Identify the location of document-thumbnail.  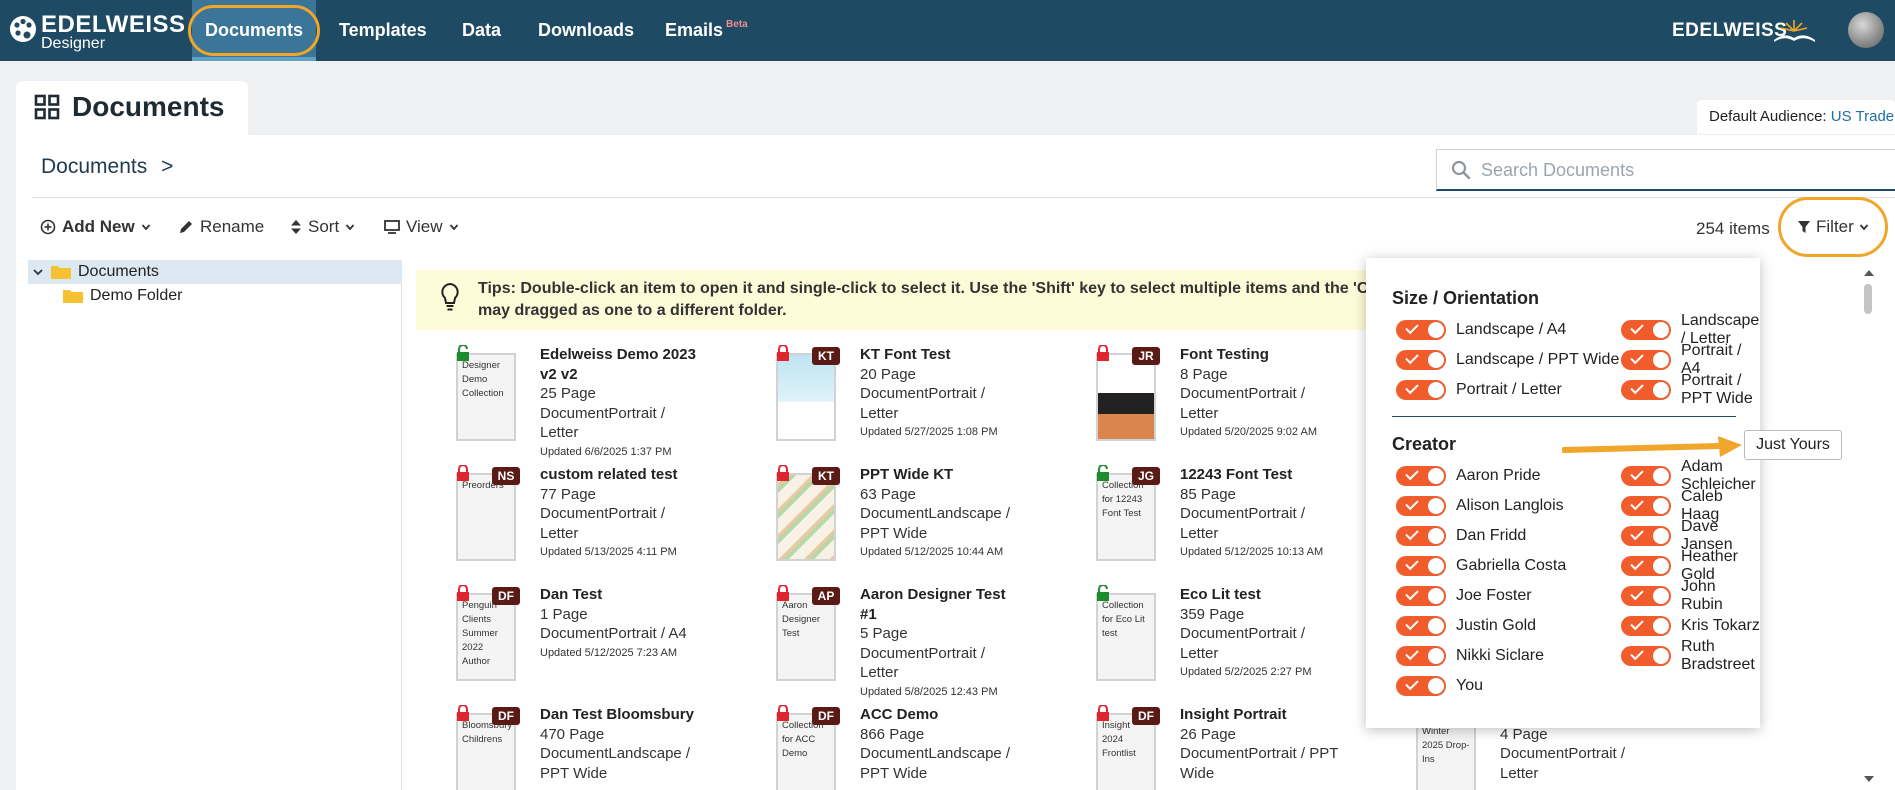
(806, 517).